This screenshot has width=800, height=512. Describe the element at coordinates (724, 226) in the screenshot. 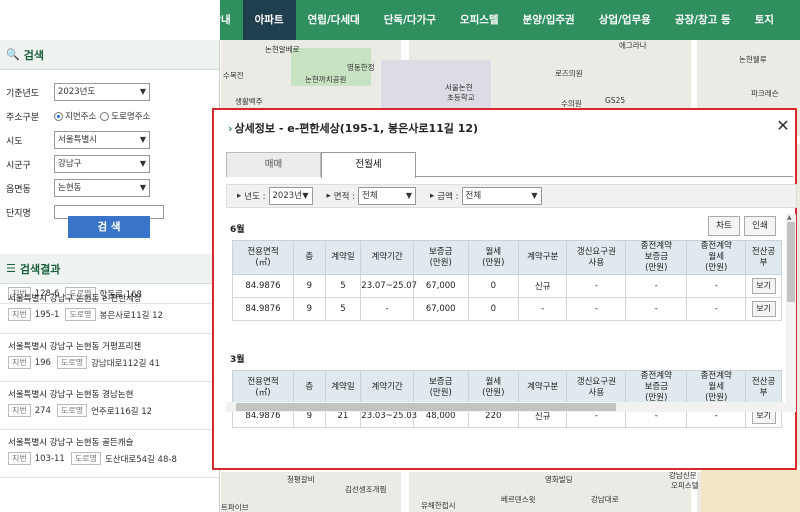

I see `chart-button: 차트` at that location.